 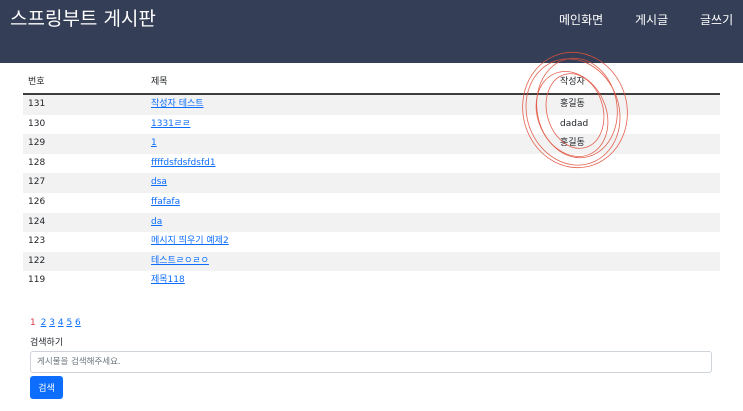 I want to click on post-title-link: 작성자 테스트, so click(x=177, y=105).